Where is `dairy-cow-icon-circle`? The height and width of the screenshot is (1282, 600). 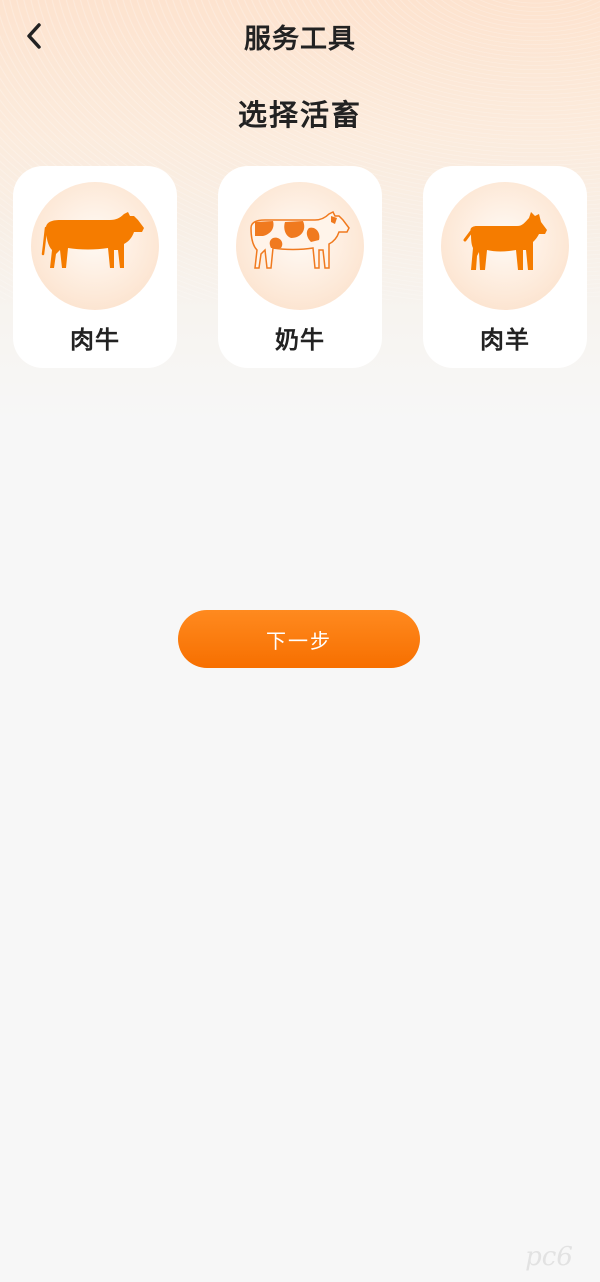
dairy-cow-icon-circle is located at coordinates (300, 246).